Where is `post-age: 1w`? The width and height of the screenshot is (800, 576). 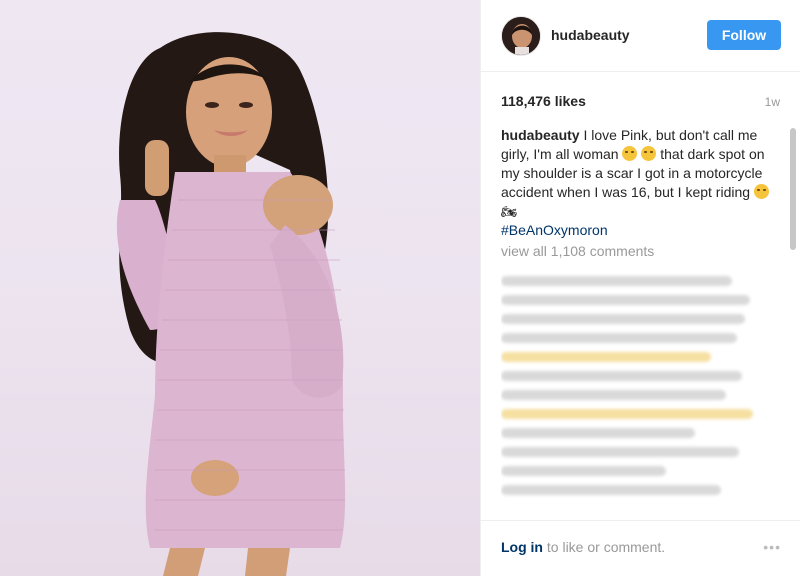 post-age: 1w is located at coordinates (772, 102).